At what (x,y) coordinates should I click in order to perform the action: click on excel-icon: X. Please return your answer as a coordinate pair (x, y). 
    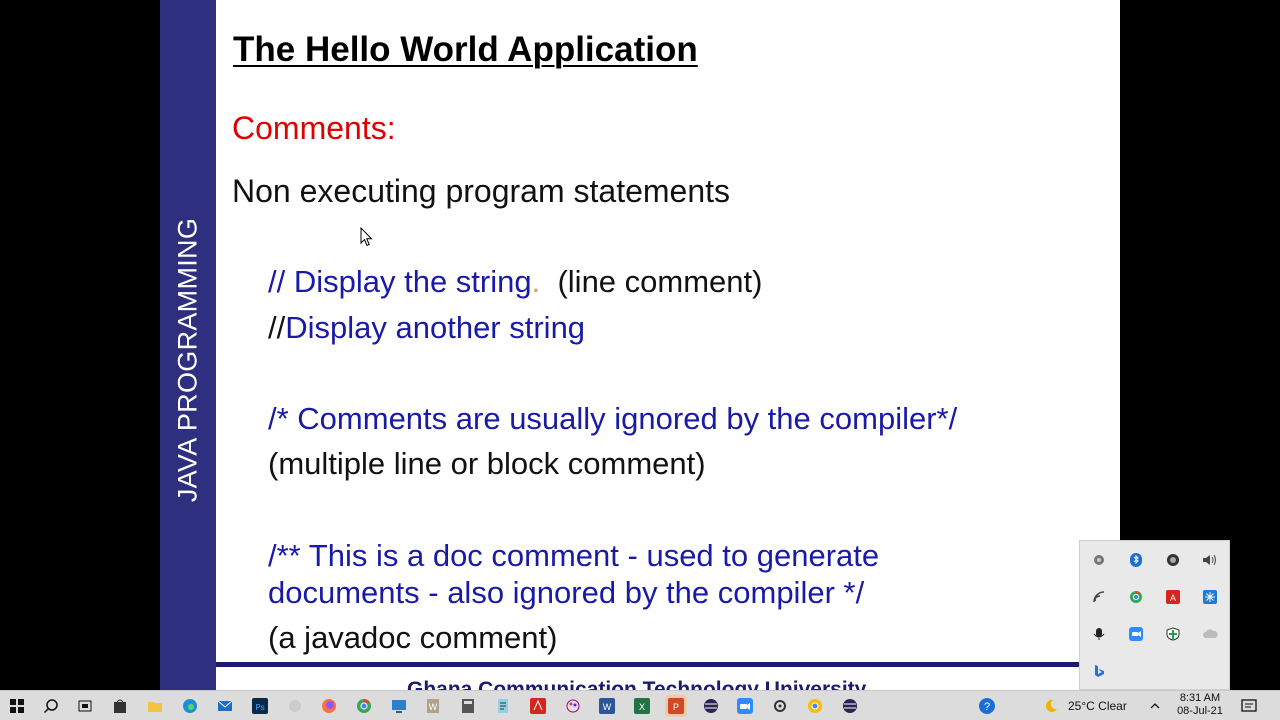
    Looking at the image, I should click on (642, 706).